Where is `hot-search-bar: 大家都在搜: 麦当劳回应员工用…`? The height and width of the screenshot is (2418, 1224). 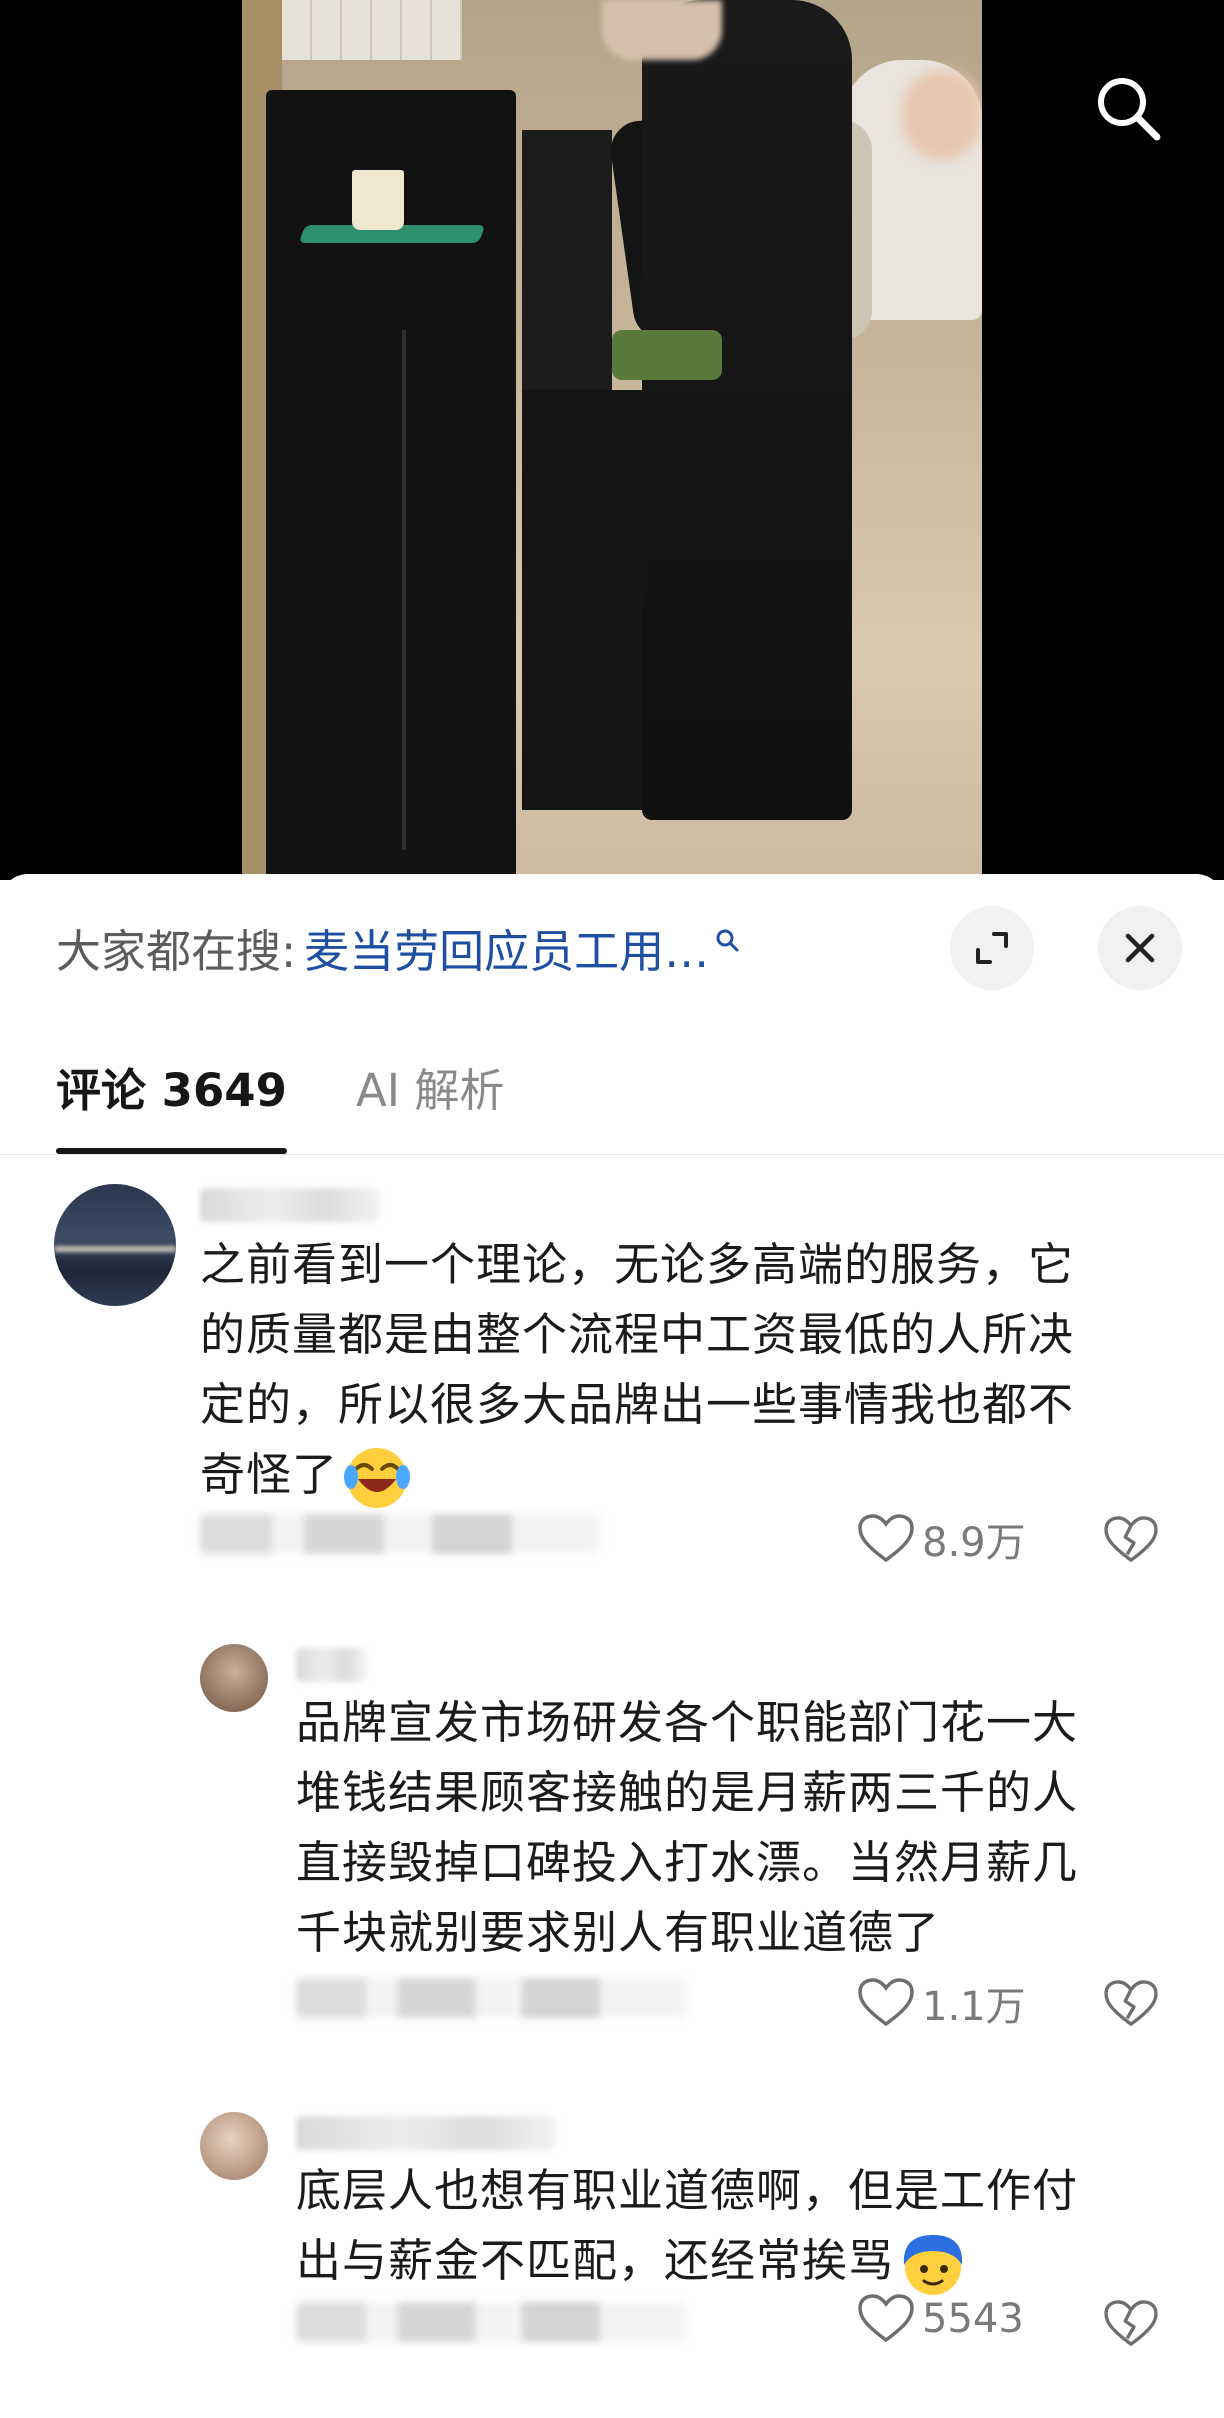 hot-search-bar: 大家都在搜: 麦当劳回应员工用… is located at coordinates (397, 950).